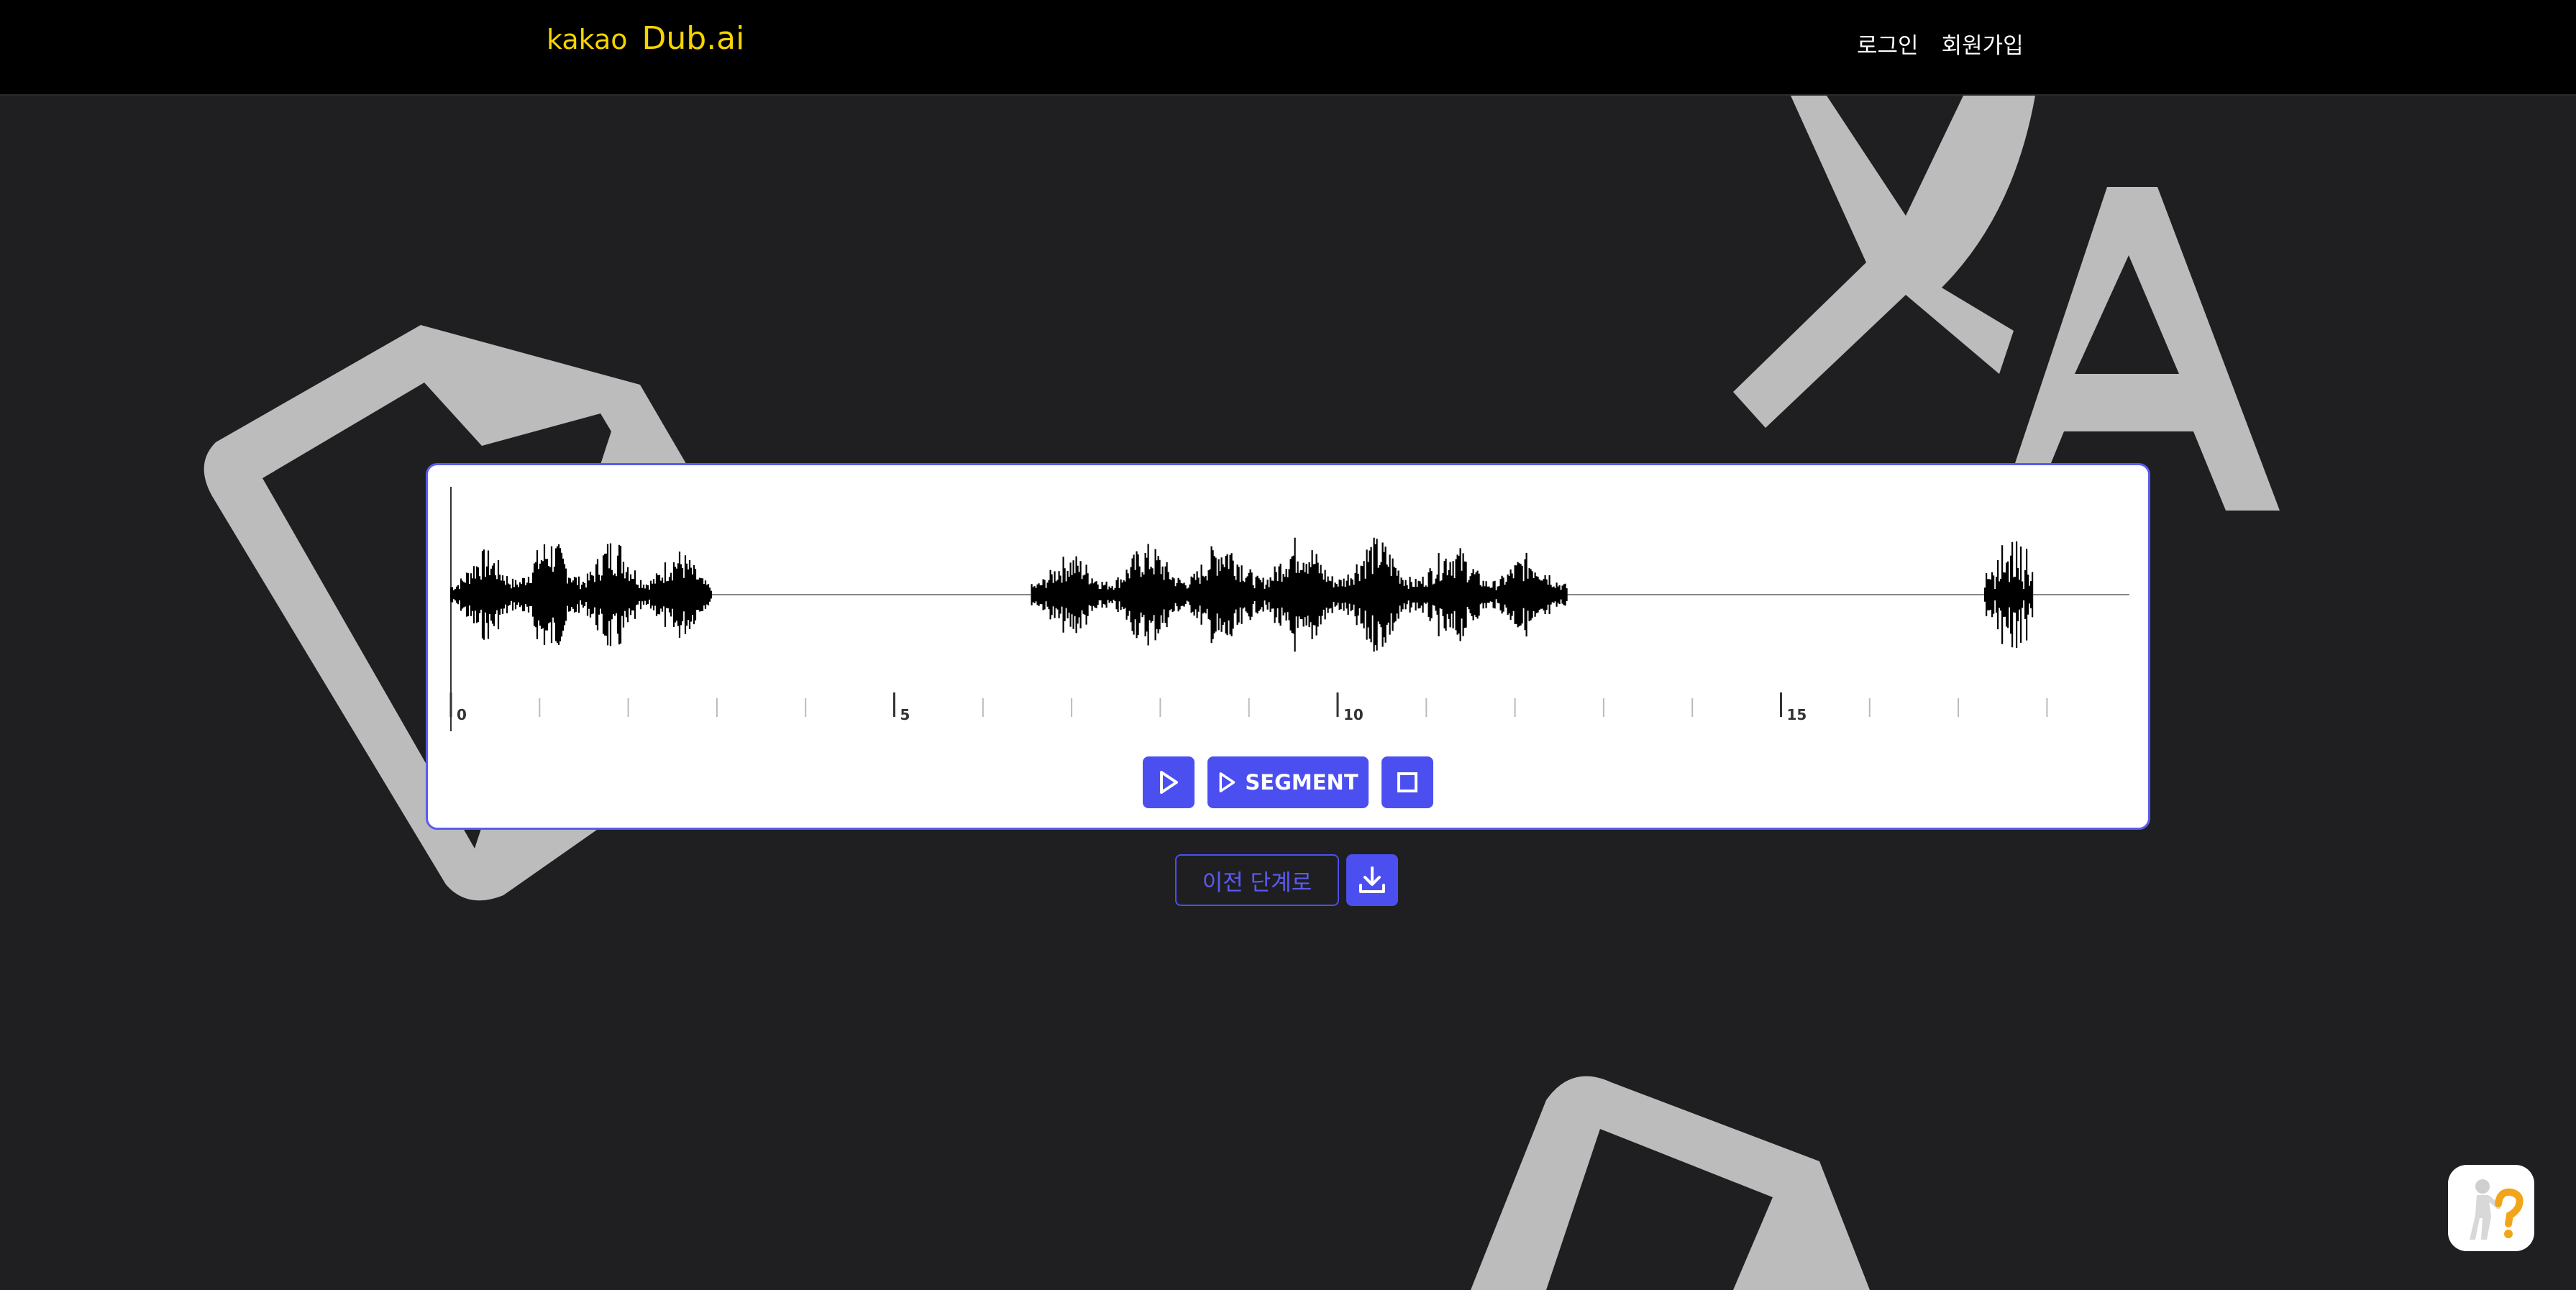  Describe the element at coordinates (1288, 48) in the screenshot. I see `top-navigation-bar: kakao Dub.ai 로그인 회원가입` at that location.